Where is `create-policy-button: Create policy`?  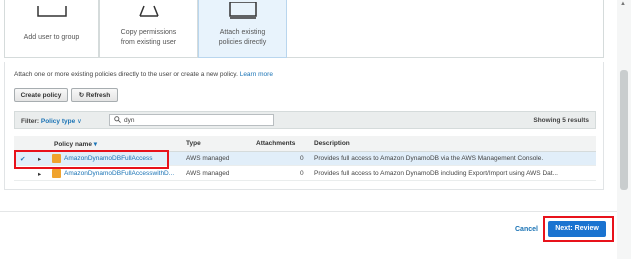 create-policy-button: Create policy is located at coordinates (41, 95).